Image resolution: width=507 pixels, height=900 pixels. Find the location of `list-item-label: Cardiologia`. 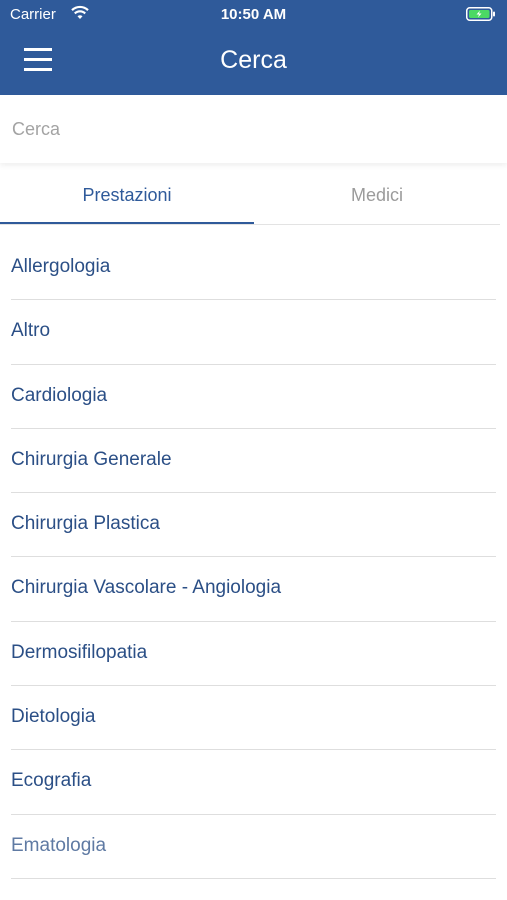

list-item-label: Cardiologia is located at coordinates (59, 395).